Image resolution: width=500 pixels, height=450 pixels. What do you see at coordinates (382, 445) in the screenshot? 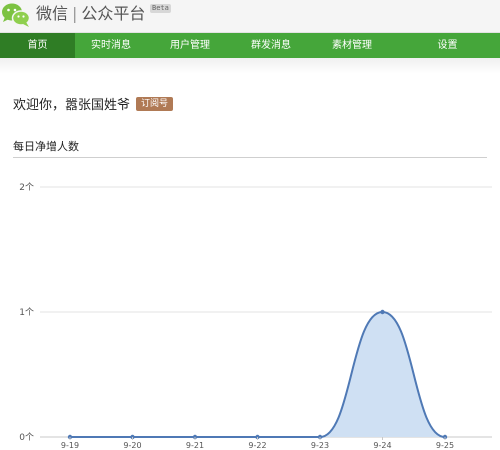
I see `x-tick-label: 9-24` at bounding box center [382, 445].